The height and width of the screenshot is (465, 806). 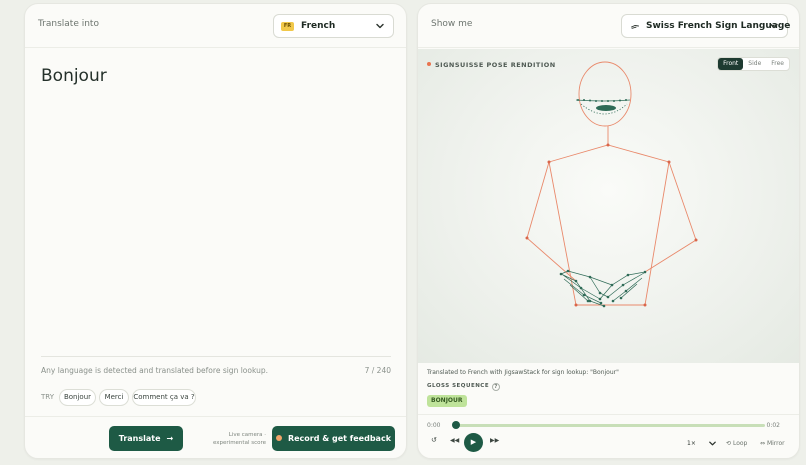 I want to click on mirror-toggle: ⇔ Mirror, so click(x=772, y=443).